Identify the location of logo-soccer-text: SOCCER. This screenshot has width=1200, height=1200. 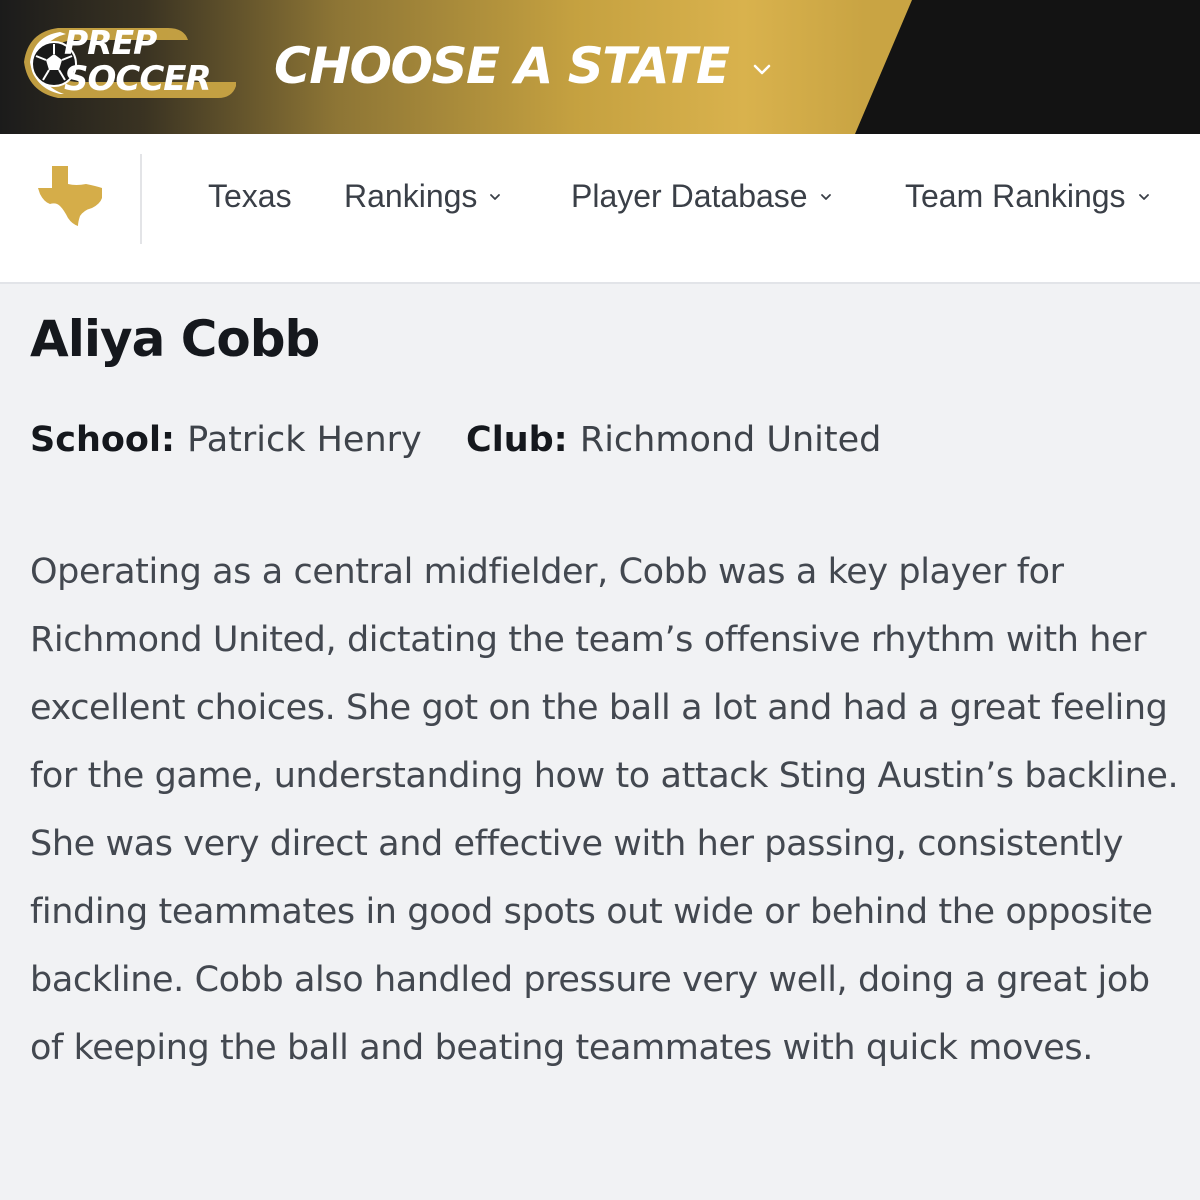
(138, 79).